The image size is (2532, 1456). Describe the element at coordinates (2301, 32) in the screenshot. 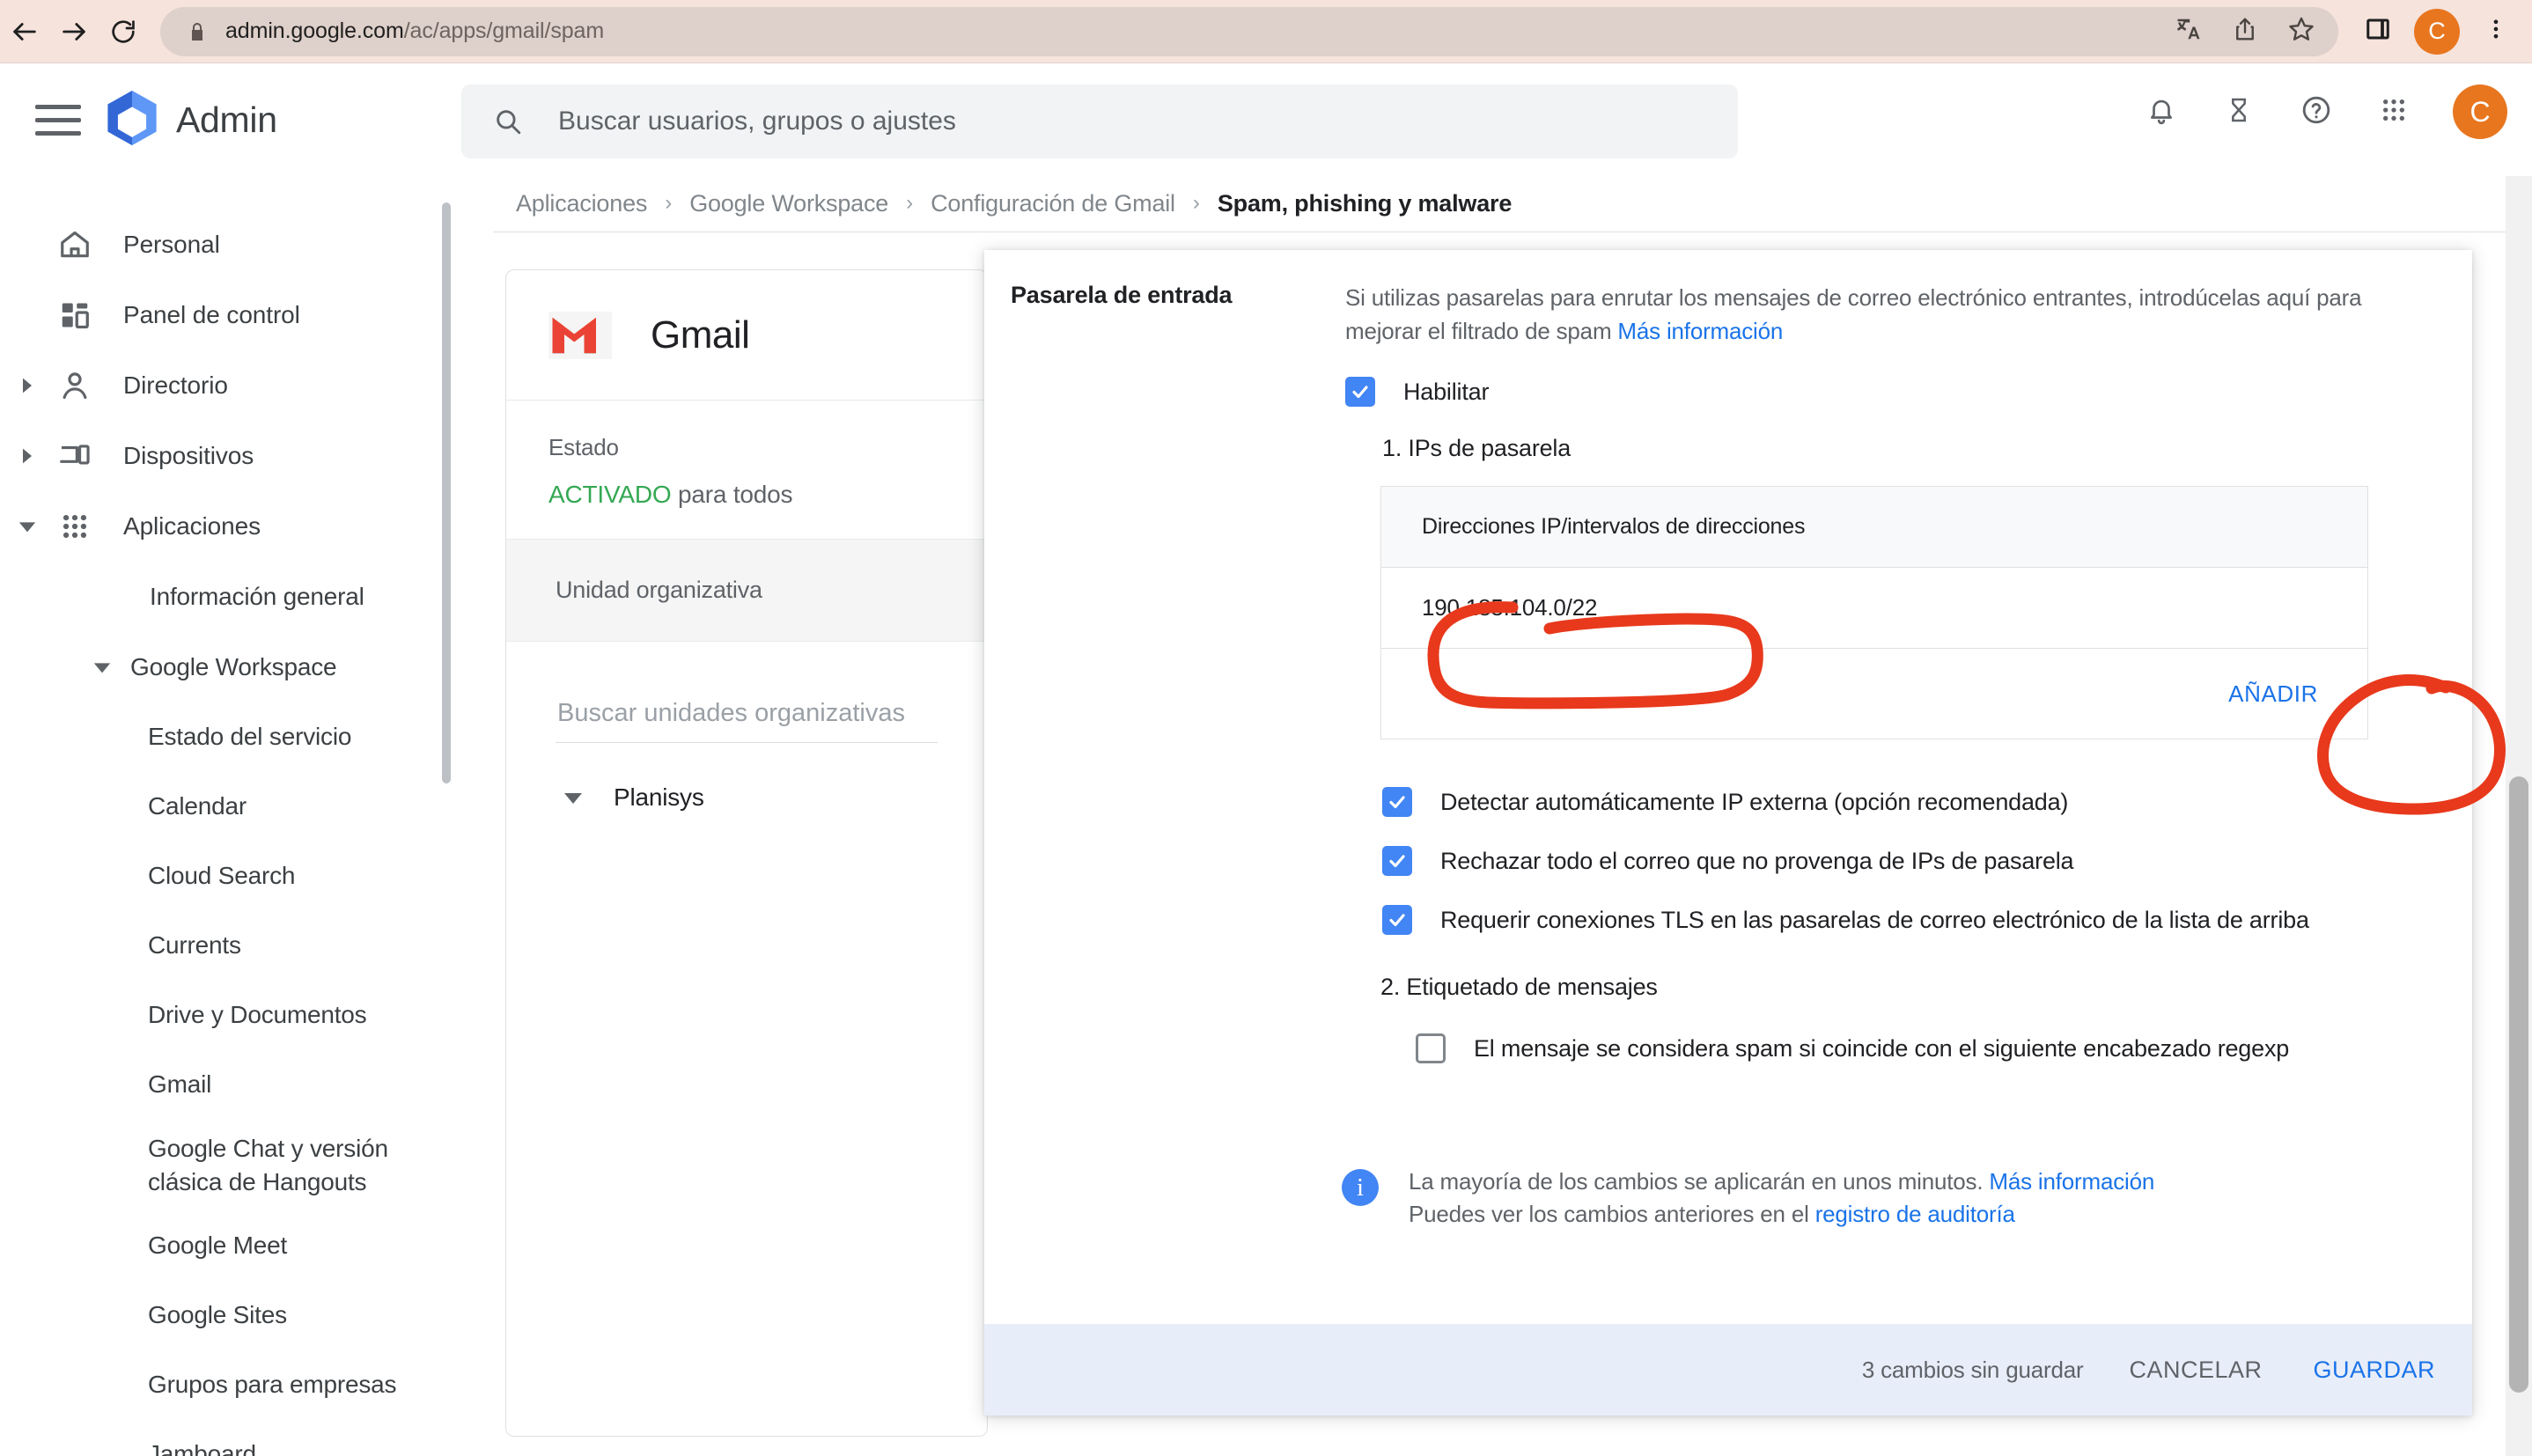

I see `bookmark-button` at that location.